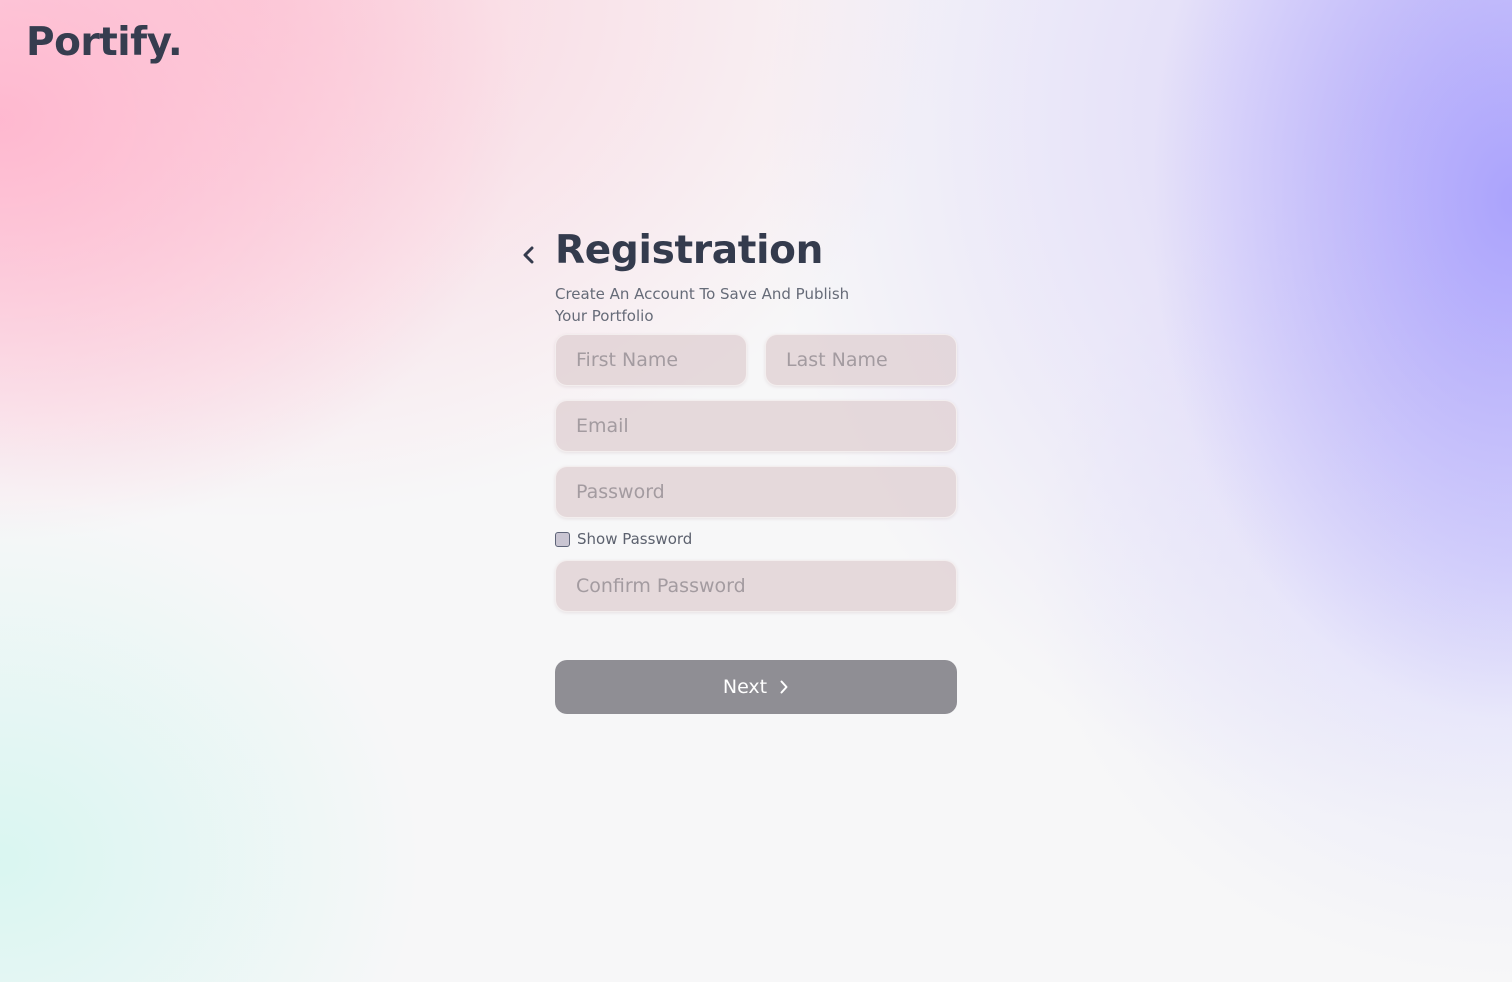  Describe the element at coordinates (104, 42) in the screenshot. I see `app-logo: Portify.` at that location.